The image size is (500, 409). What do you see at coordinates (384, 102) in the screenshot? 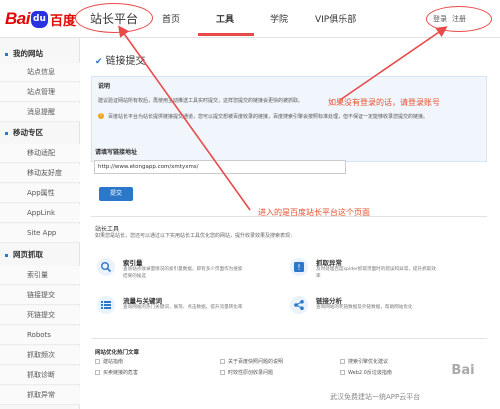
I see `annotation-login-note: 如果没有登录的话，请登录账号` at bounding box center [384, 102].